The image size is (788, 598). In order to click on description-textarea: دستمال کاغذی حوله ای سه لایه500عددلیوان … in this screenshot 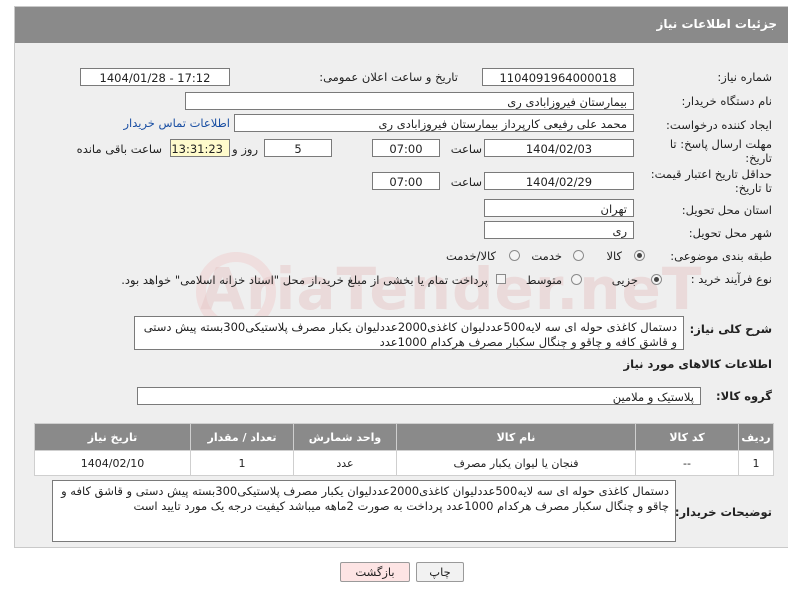, I will do `click(409, 333)`.